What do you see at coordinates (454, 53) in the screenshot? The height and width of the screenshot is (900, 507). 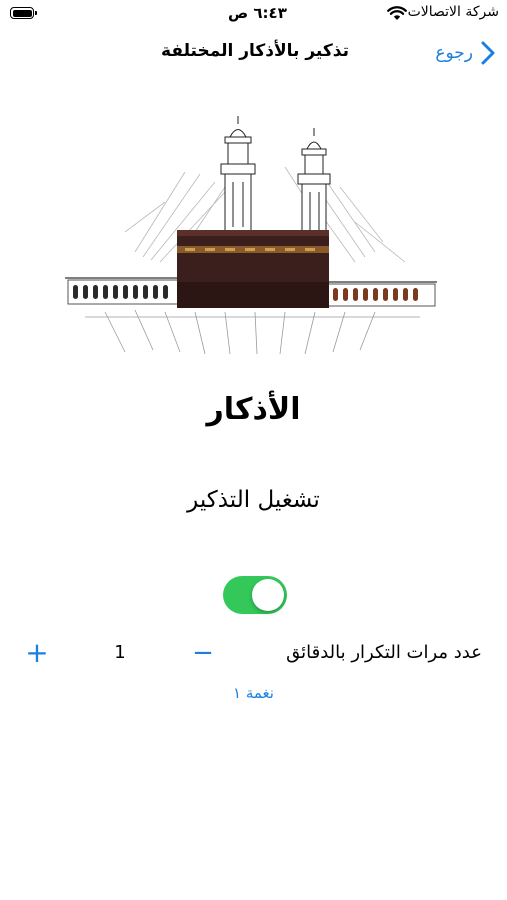 I see `back-label: رجوع` at bounding box center [454, 53].